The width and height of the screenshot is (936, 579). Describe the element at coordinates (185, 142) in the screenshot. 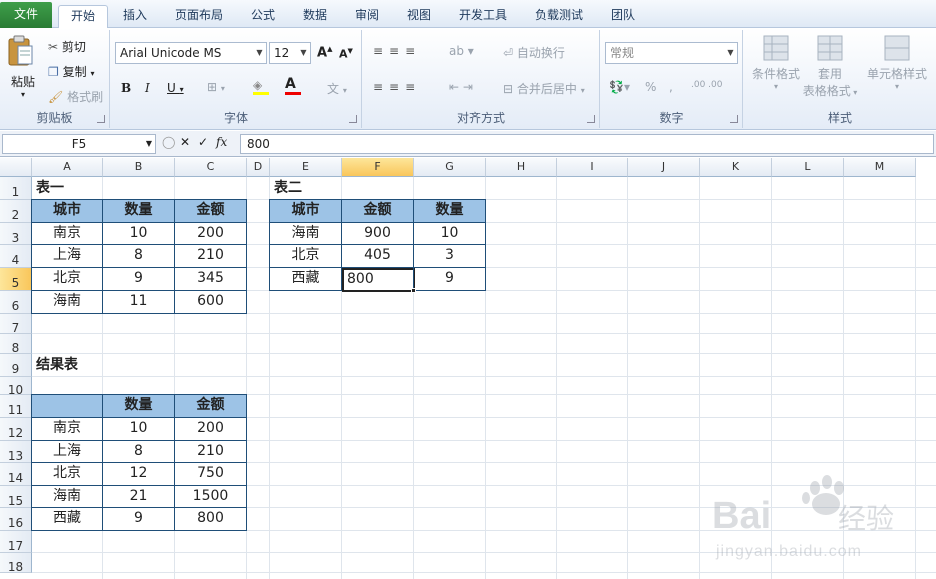

I see `cancel-icon: ✕` at that location.